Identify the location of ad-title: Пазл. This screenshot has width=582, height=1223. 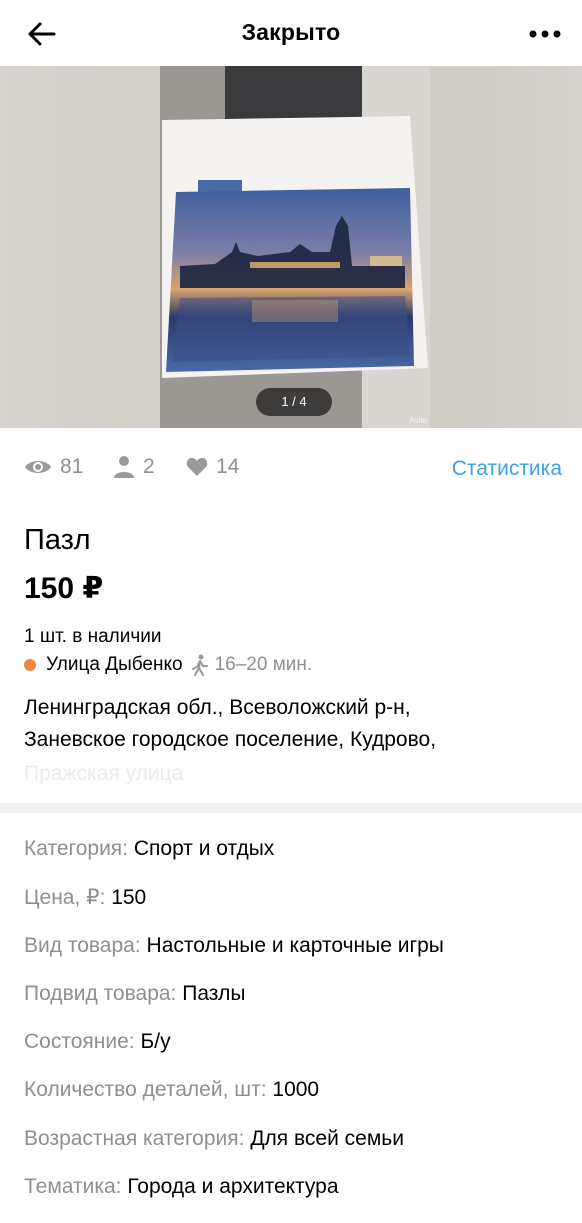
(57, 540).